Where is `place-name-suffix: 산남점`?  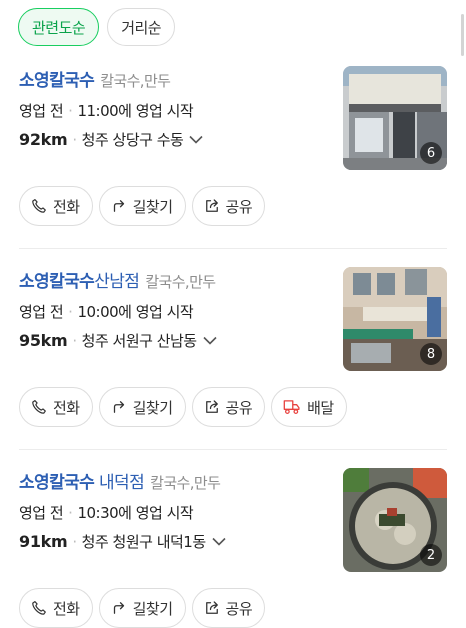 place-name-suffix: 산남점 is located at coordinates (117, 282).